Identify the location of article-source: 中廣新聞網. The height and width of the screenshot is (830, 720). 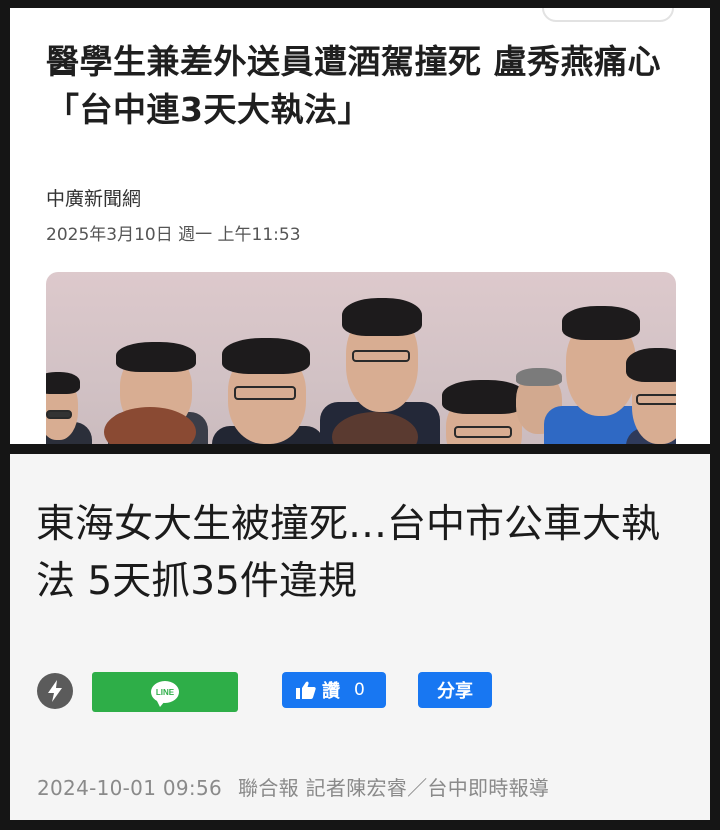
(93, 197).